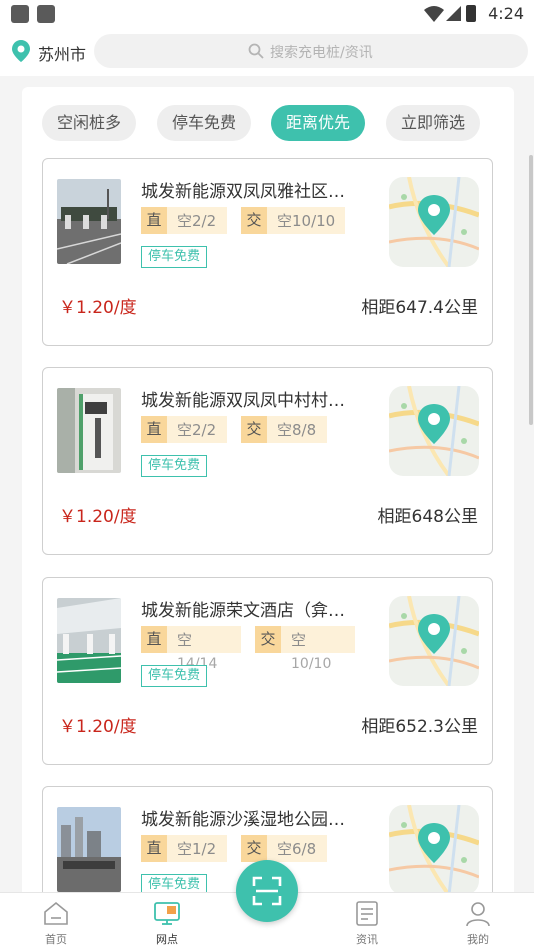 The image size is (534, 950). I want to click on search-placeholder: 搜索充电桩/资讯, so click(321, 53).